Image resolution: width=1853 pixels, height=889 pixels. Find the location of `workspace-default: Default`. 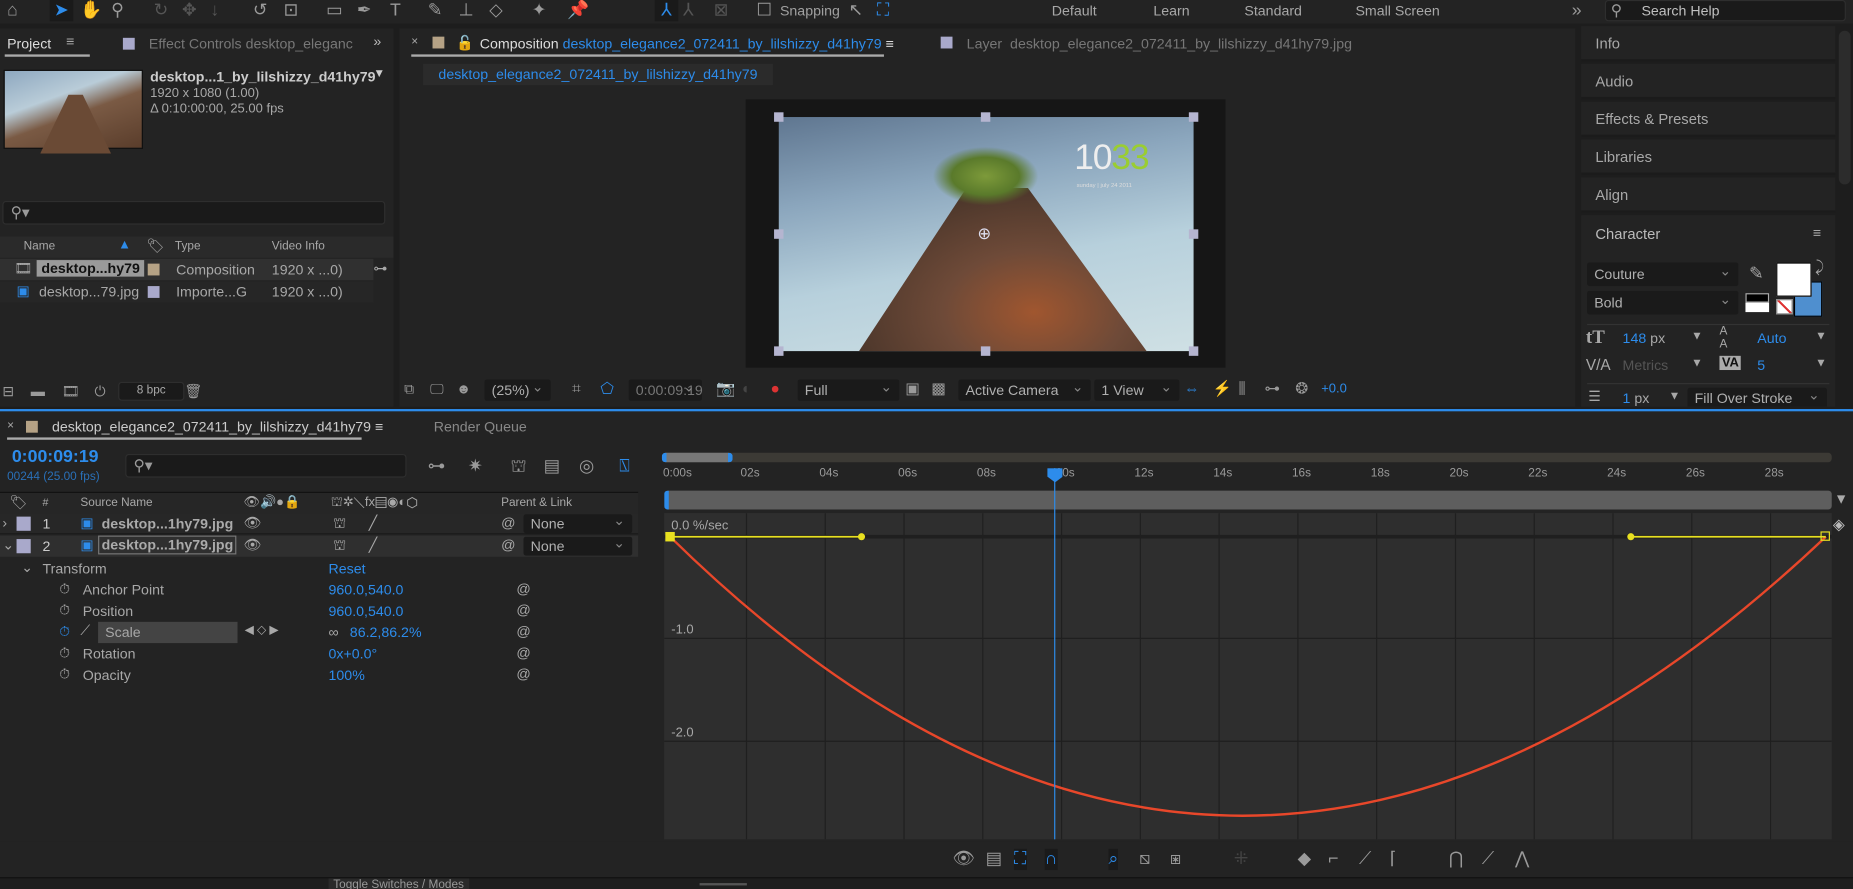

workspace-default: Default is located at coordinates (1074, 10).